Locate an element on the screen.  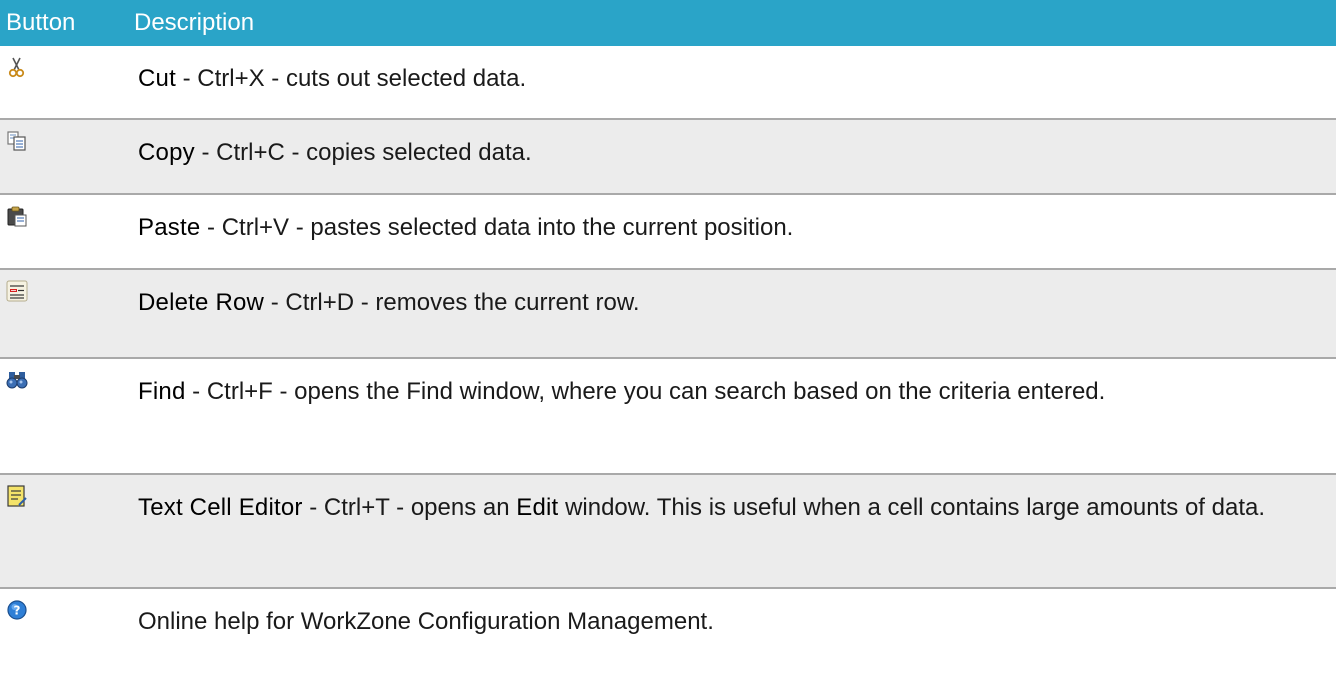
help-icon: ? is located at coordinates (17, 610).